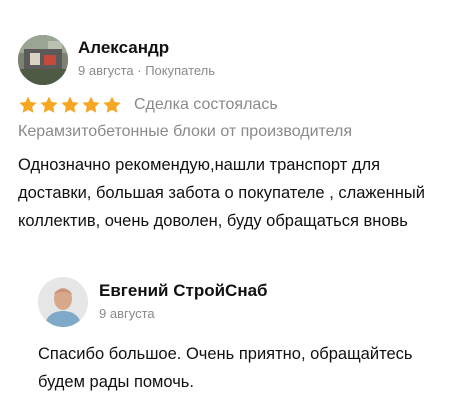 This screenshot has height=410, width=449. I want to click on avatar, so click(43, 60).